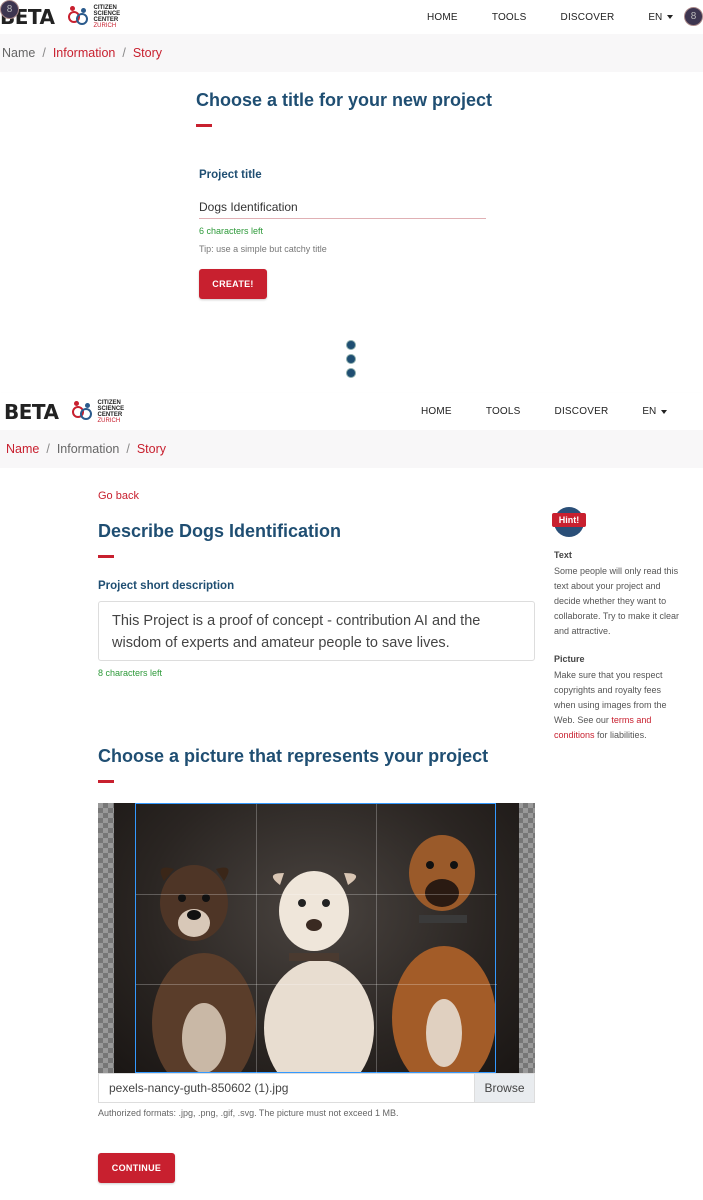 The width and height of the screenshot is (703, 1200). Describe the element at coordinates (569, 522) in the screenshot. I see `hint-badge: Hint!` at that location.